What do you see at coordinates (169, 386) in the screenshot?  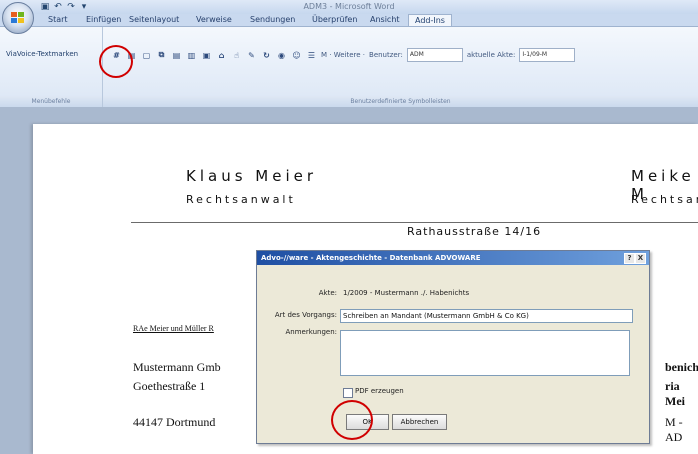 I see `recipient-line-2: Goethestraße 1` at bounding box center [169, 386].